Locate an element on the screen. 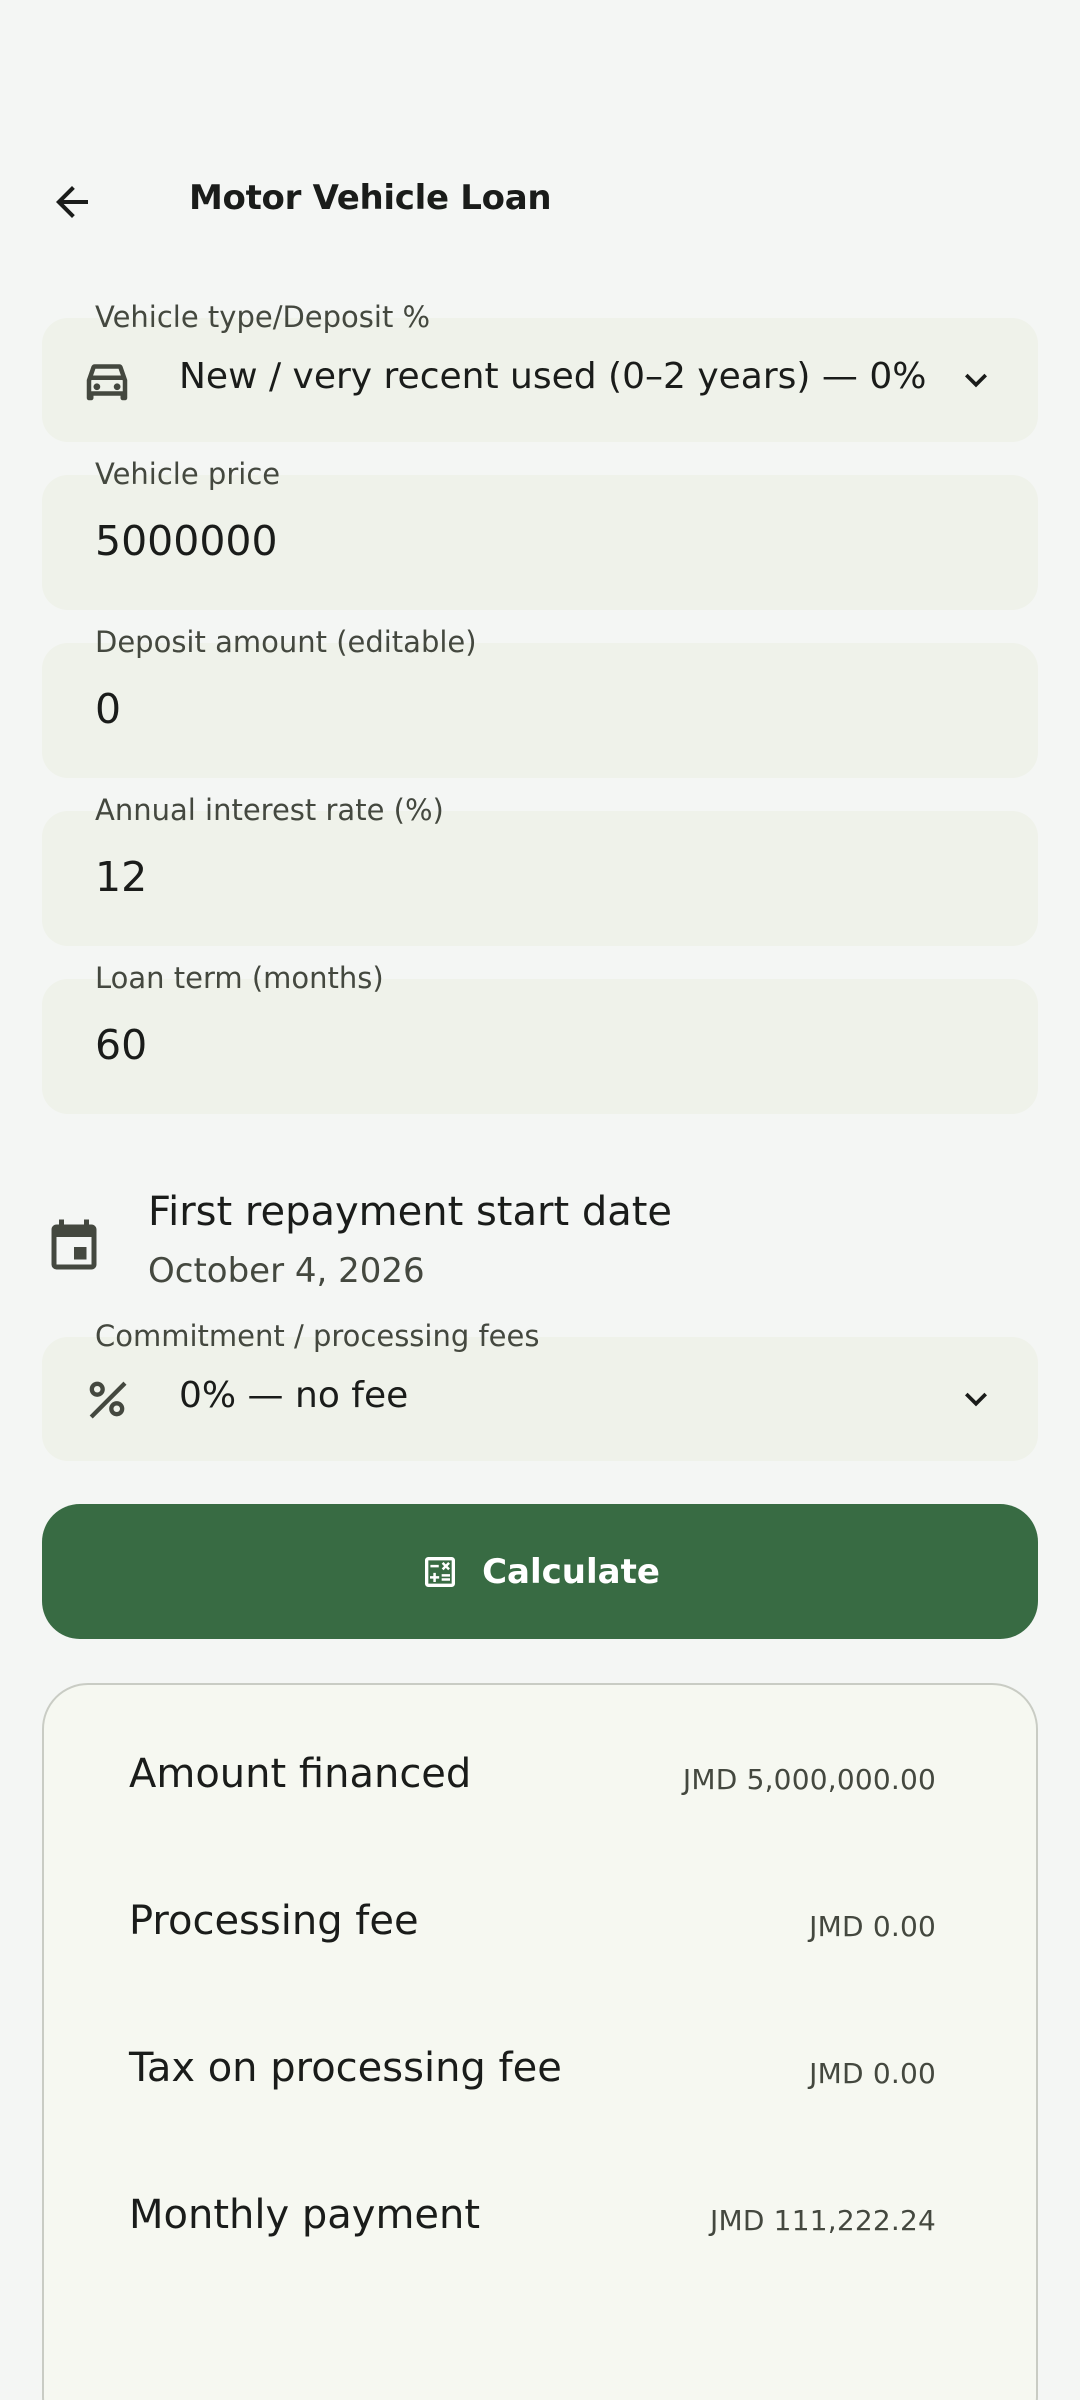 Image resolution: width=1080 pixels, height=2400 pixels. result-label: Monthly payment is located at coordinates (305, 2215).